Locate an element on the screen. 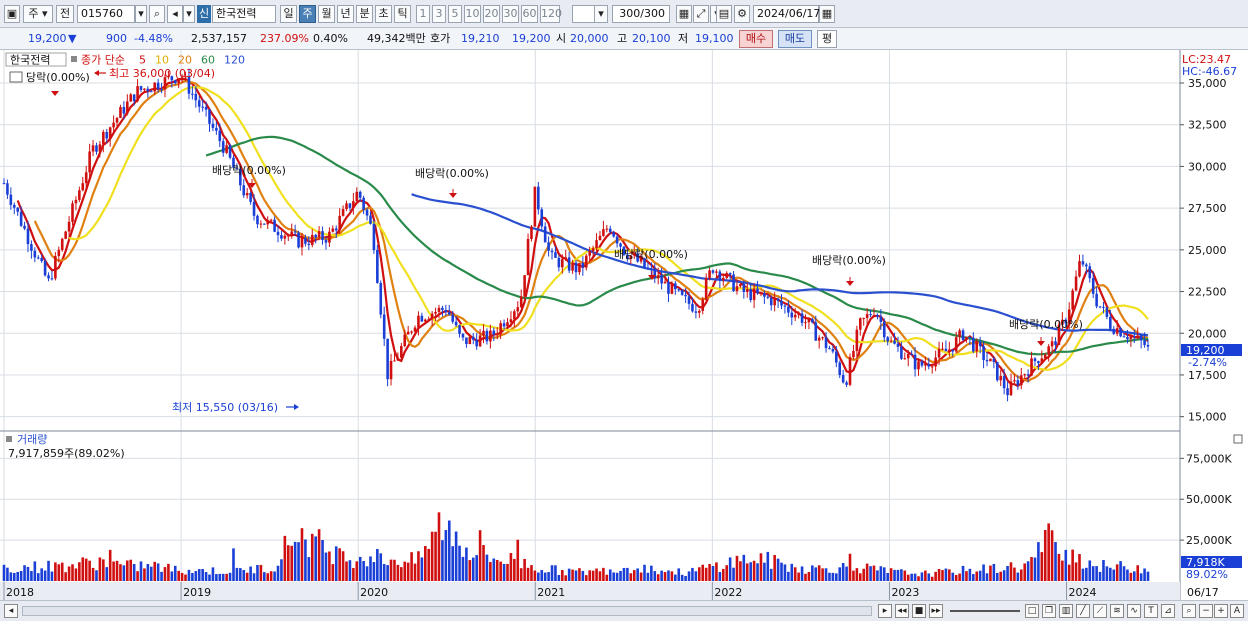  horizontal-scrollbar is located at coordinates (447, 611).